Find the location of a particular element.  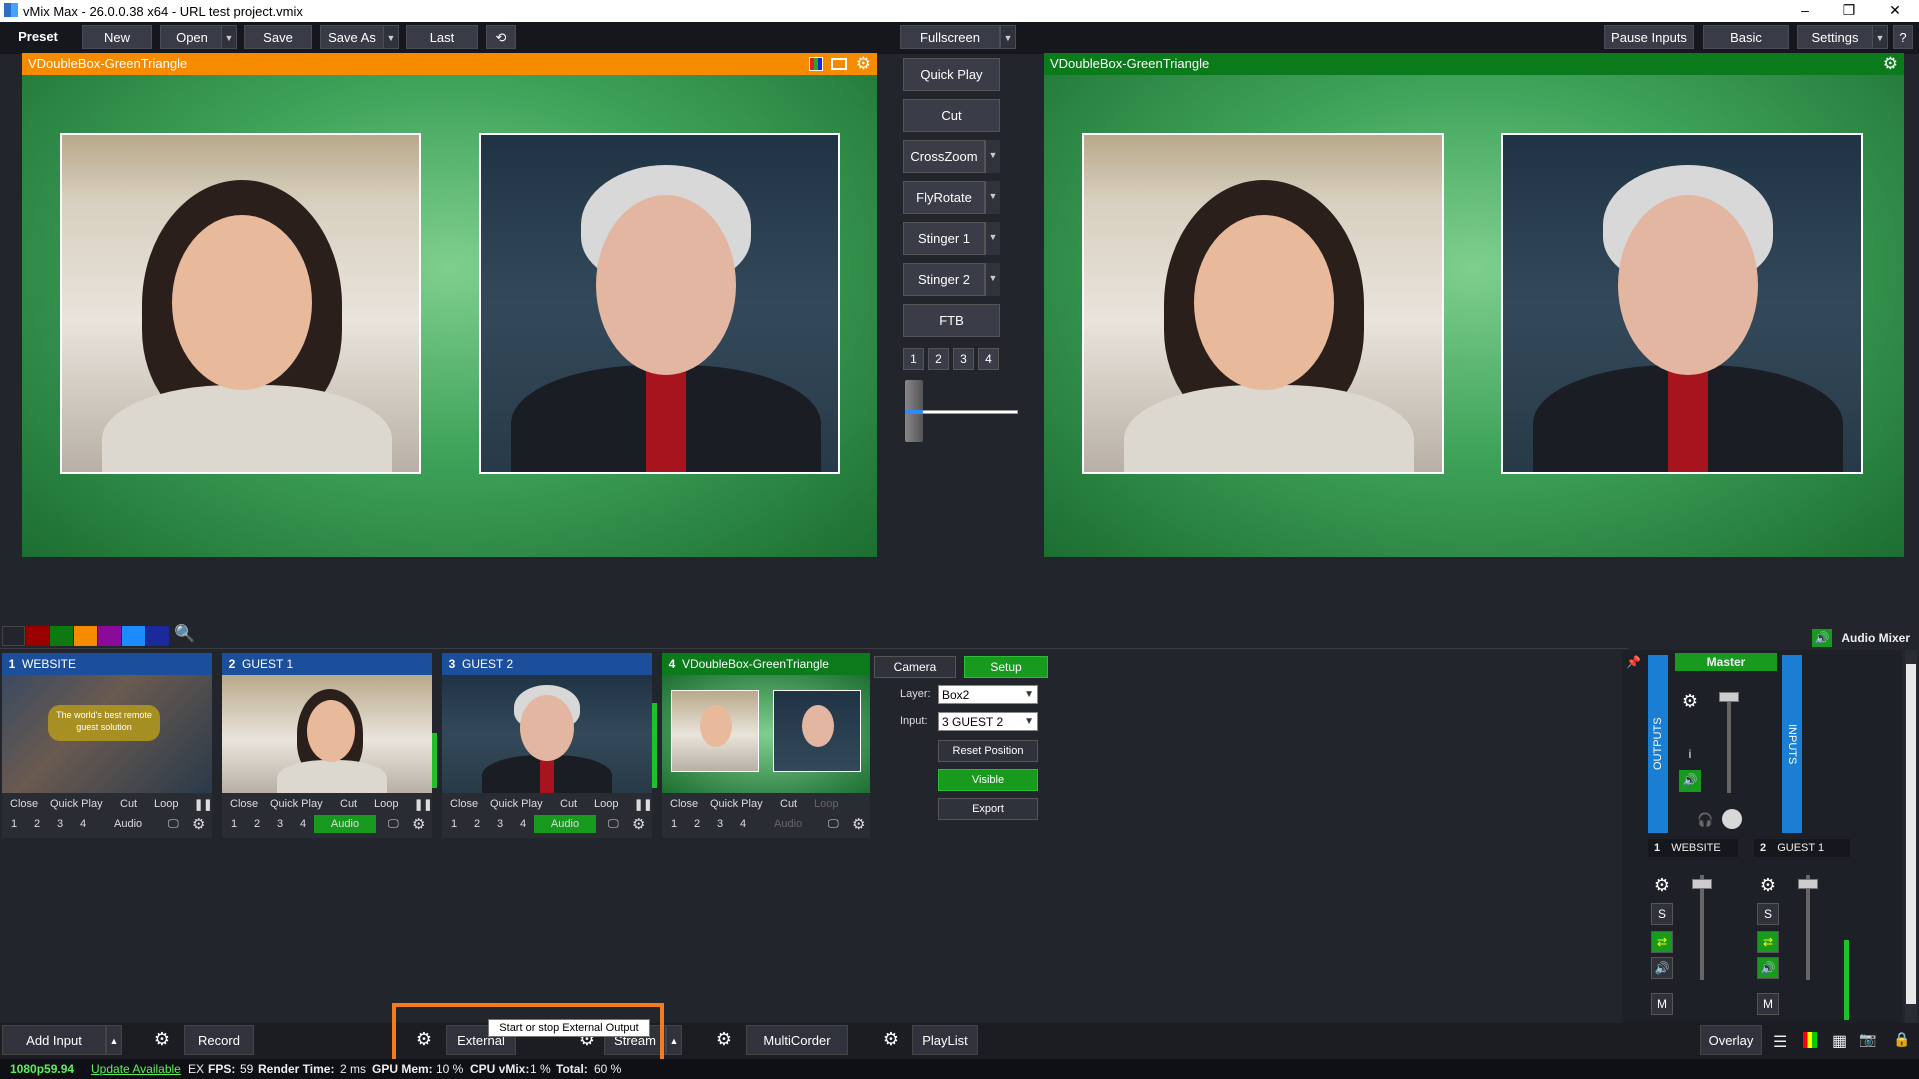

search-icon: 🔍 is located at coordinates (184, 634).